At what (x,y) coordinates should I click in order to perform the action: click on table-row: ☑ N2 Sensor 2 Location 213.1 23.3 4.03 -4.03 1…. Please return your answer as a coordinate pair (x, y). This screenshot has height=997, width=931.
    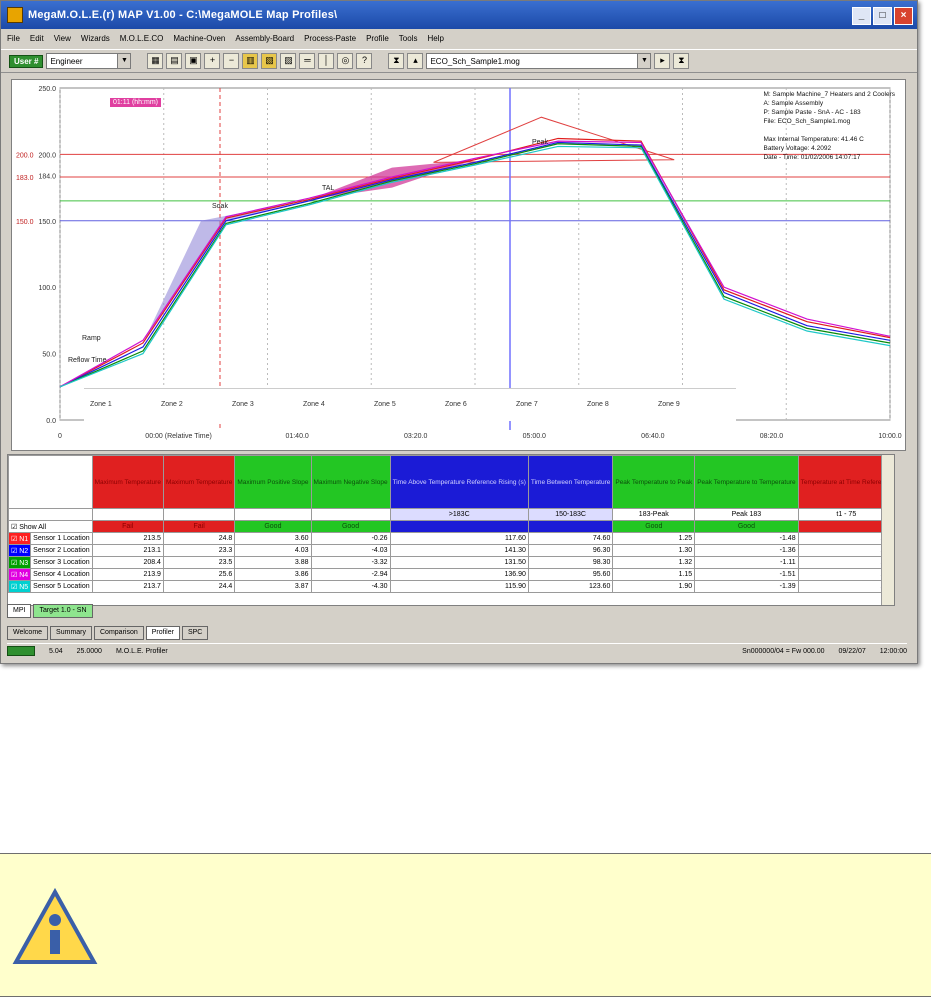
    Looking at the image, I should click on (451, 550).